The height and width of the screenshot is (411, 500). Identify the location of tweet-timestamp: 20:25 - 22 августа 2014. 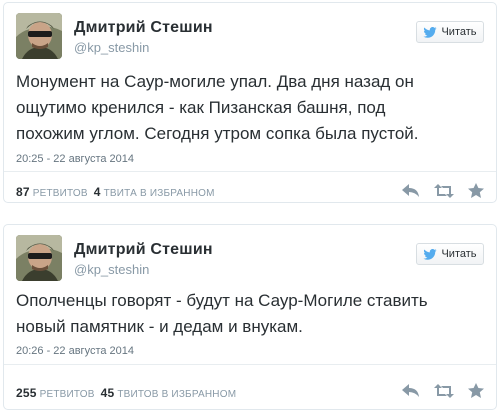
(75, 159).